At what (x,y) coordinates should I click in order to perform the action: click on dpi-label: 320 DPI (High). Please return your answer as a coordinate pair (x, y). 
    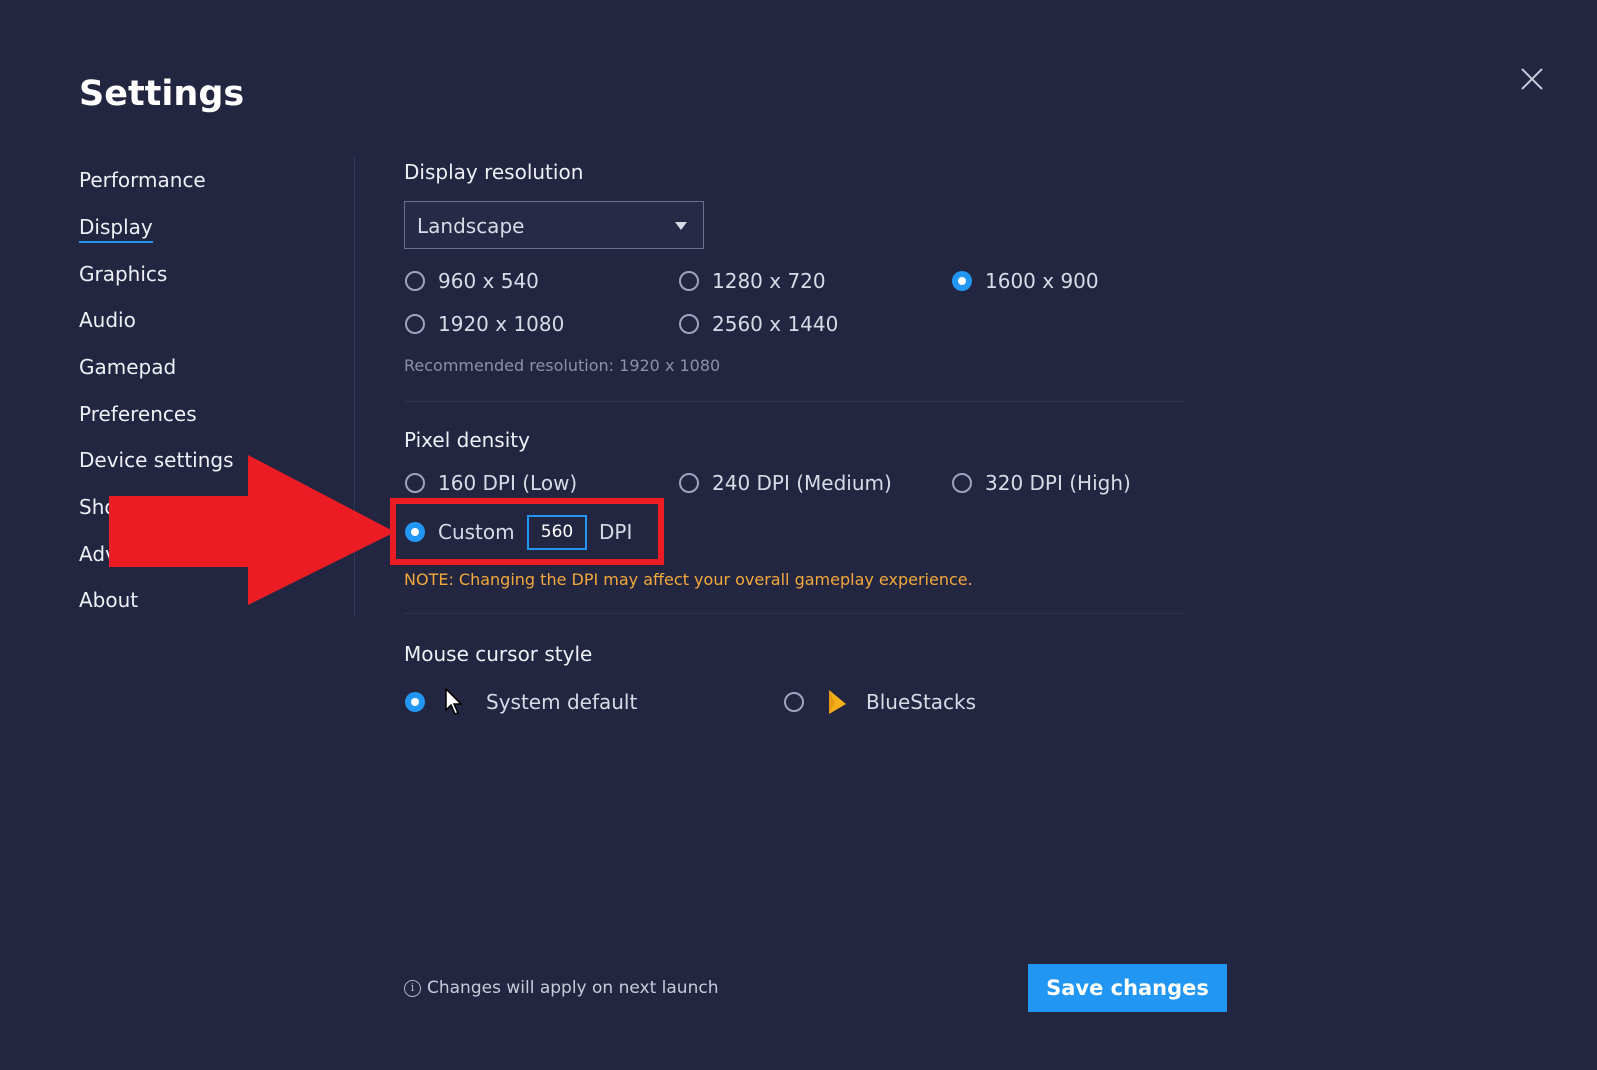
    Looking at the image, I should click on (1058, 483).